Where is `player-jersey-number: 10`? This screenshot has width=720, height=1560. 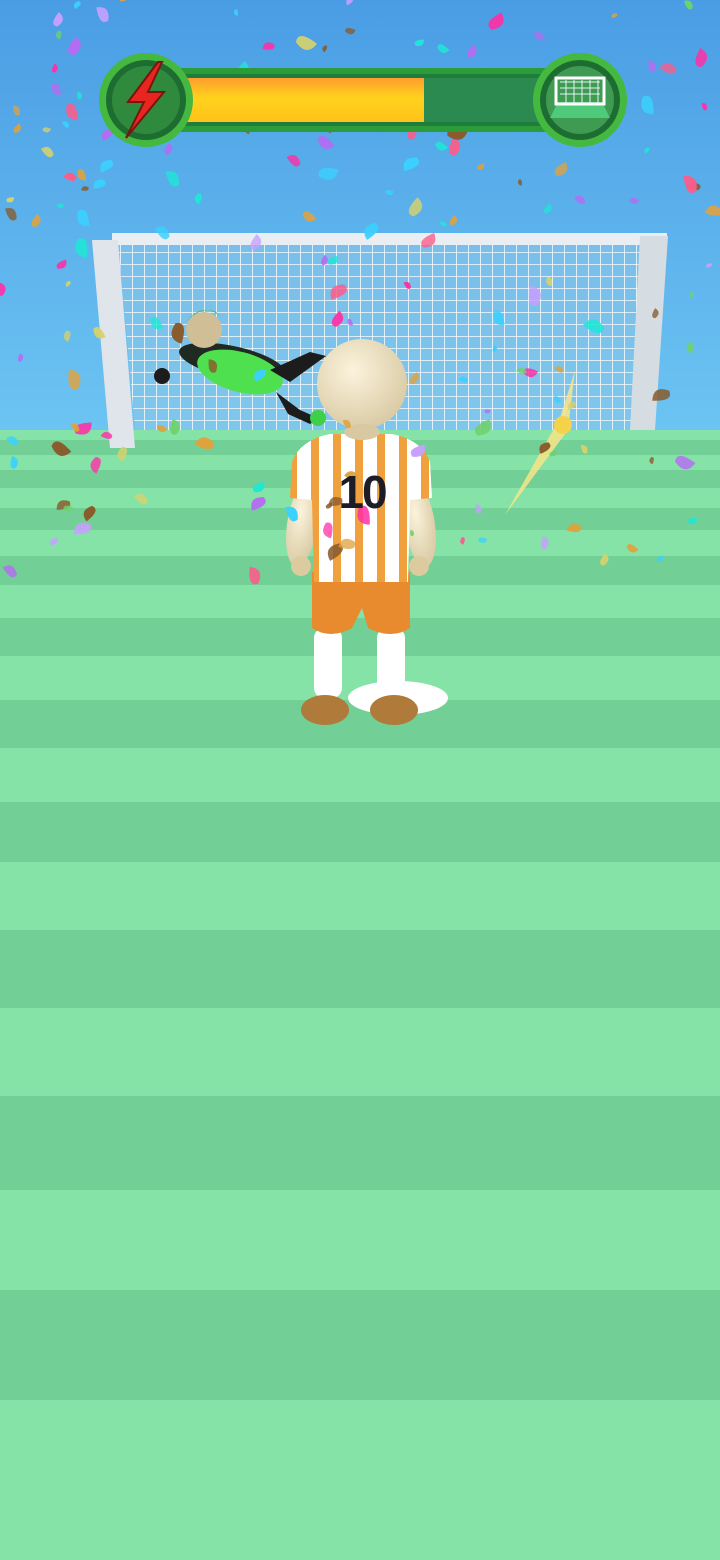 player-jersey-number: 10 is located at coordinates (362, 492).